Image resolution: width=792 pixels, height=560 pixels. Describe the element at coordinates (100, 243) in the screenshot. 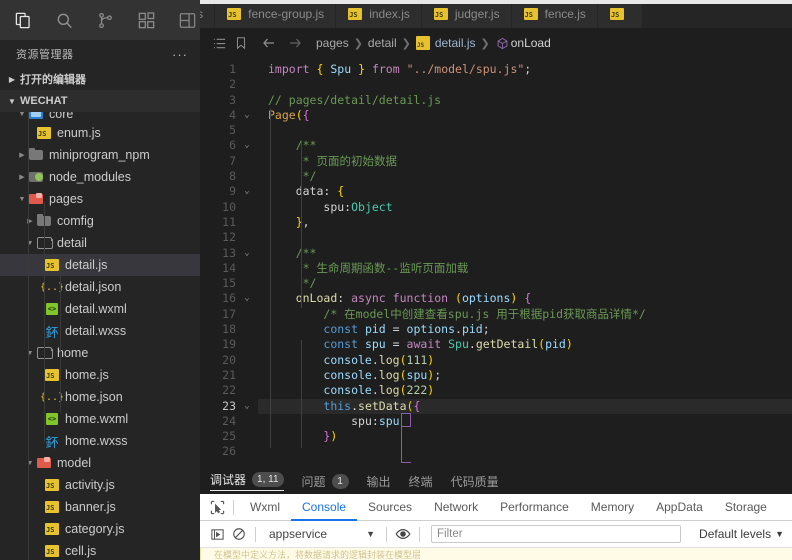

I see `tree-item-detail: ▼ detail` at that location.